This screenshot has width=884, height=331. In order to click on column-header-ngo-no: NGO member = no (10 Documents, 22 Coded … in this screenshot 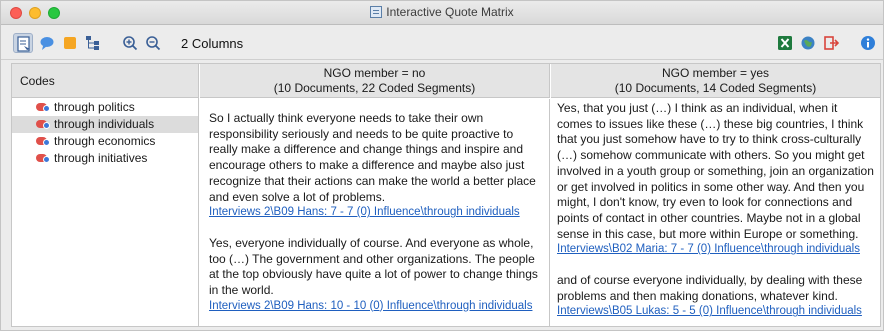, I will do `click(375, 81)`.